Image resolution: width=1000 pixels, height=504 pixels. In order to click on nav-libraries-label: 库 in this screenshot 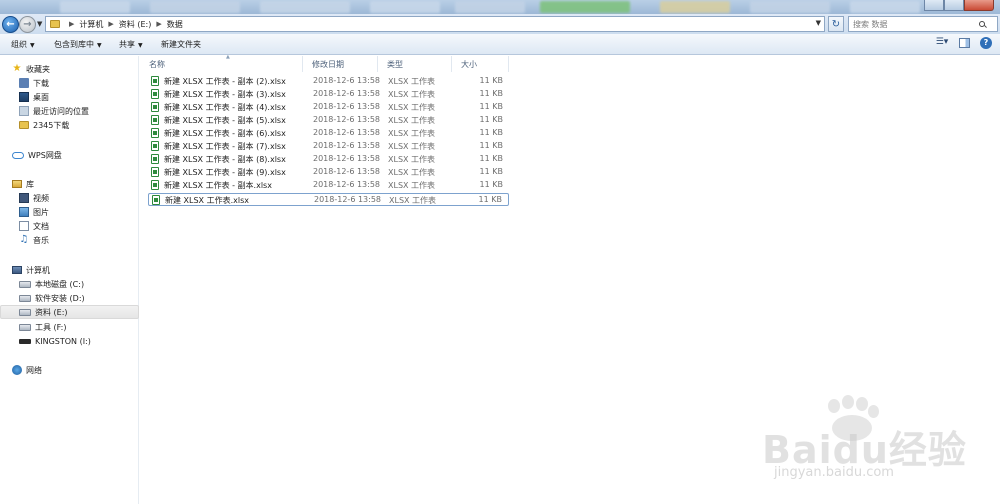, I will do `click(30, 184)`.